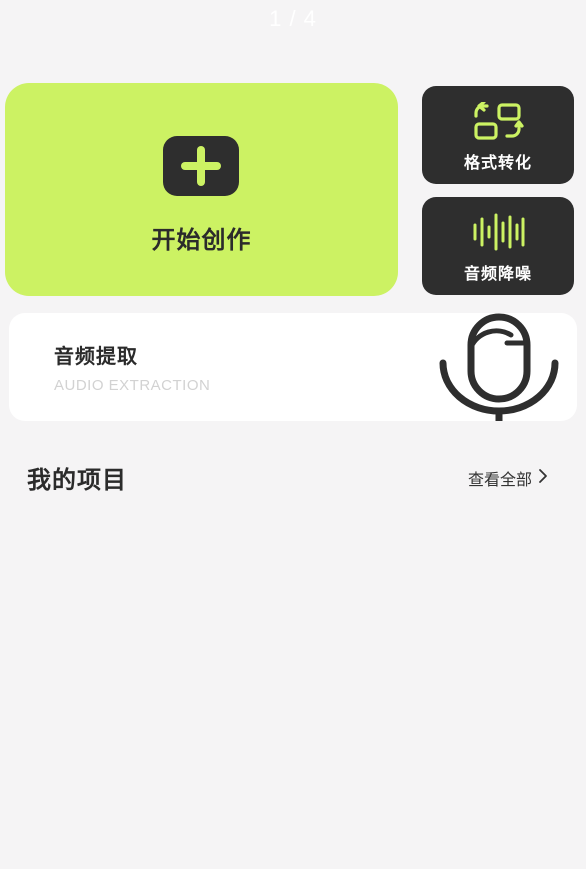 This screenshot has height=869, width=586. What do you see at coordinates (497, 273) in the screenshot?
I see `audio-denoise-label: 音频降噪` at bounding box center [497, 273].